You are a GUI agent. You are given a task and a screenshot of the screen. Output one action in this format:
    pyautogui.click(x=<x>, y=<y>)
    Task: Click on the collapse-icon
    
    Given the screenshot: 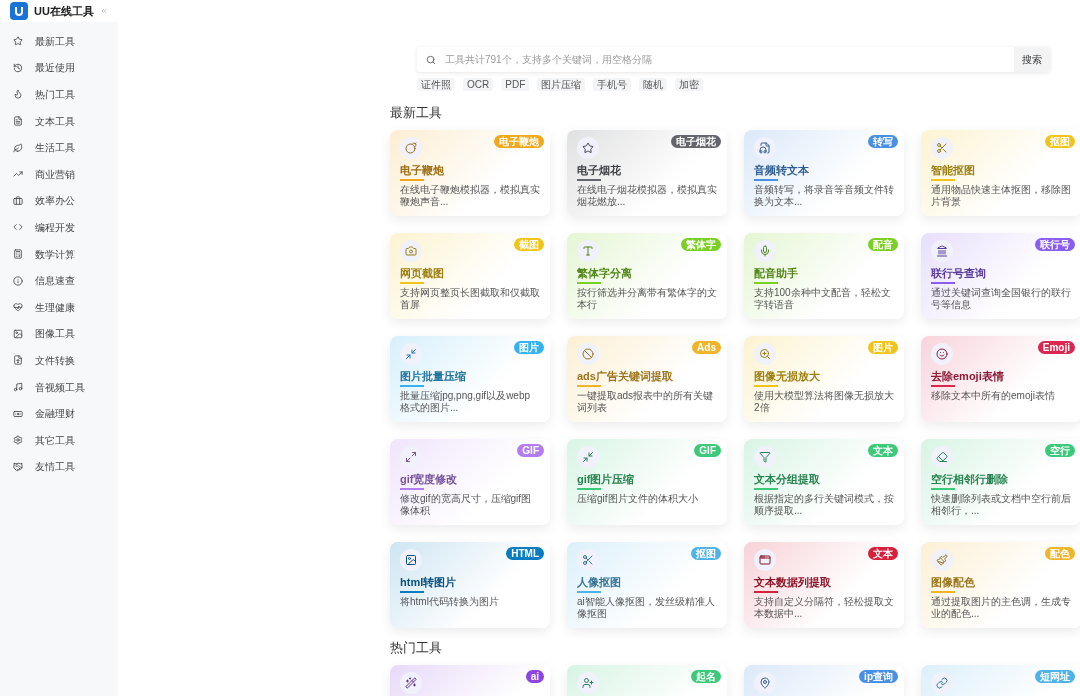 What is the action you would take?
    pyautogui.click(x=103, y=11)
    